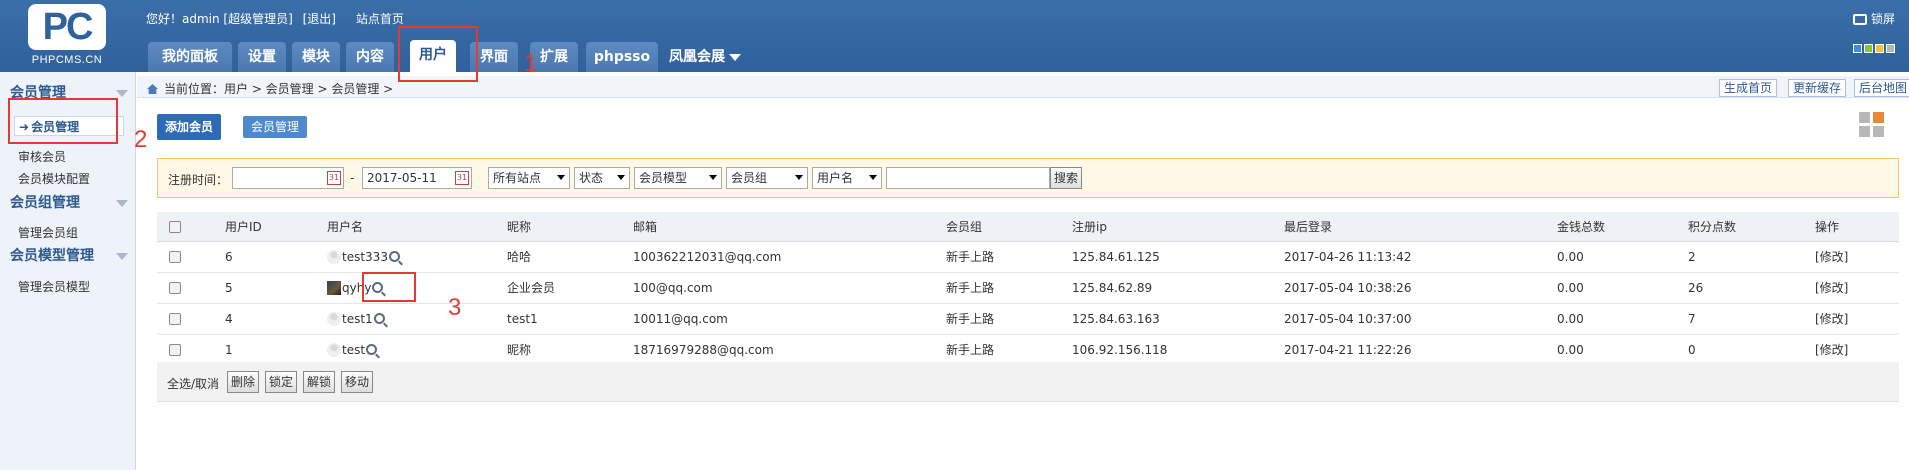  I want to click on username-link: test1, so click(357, 319).